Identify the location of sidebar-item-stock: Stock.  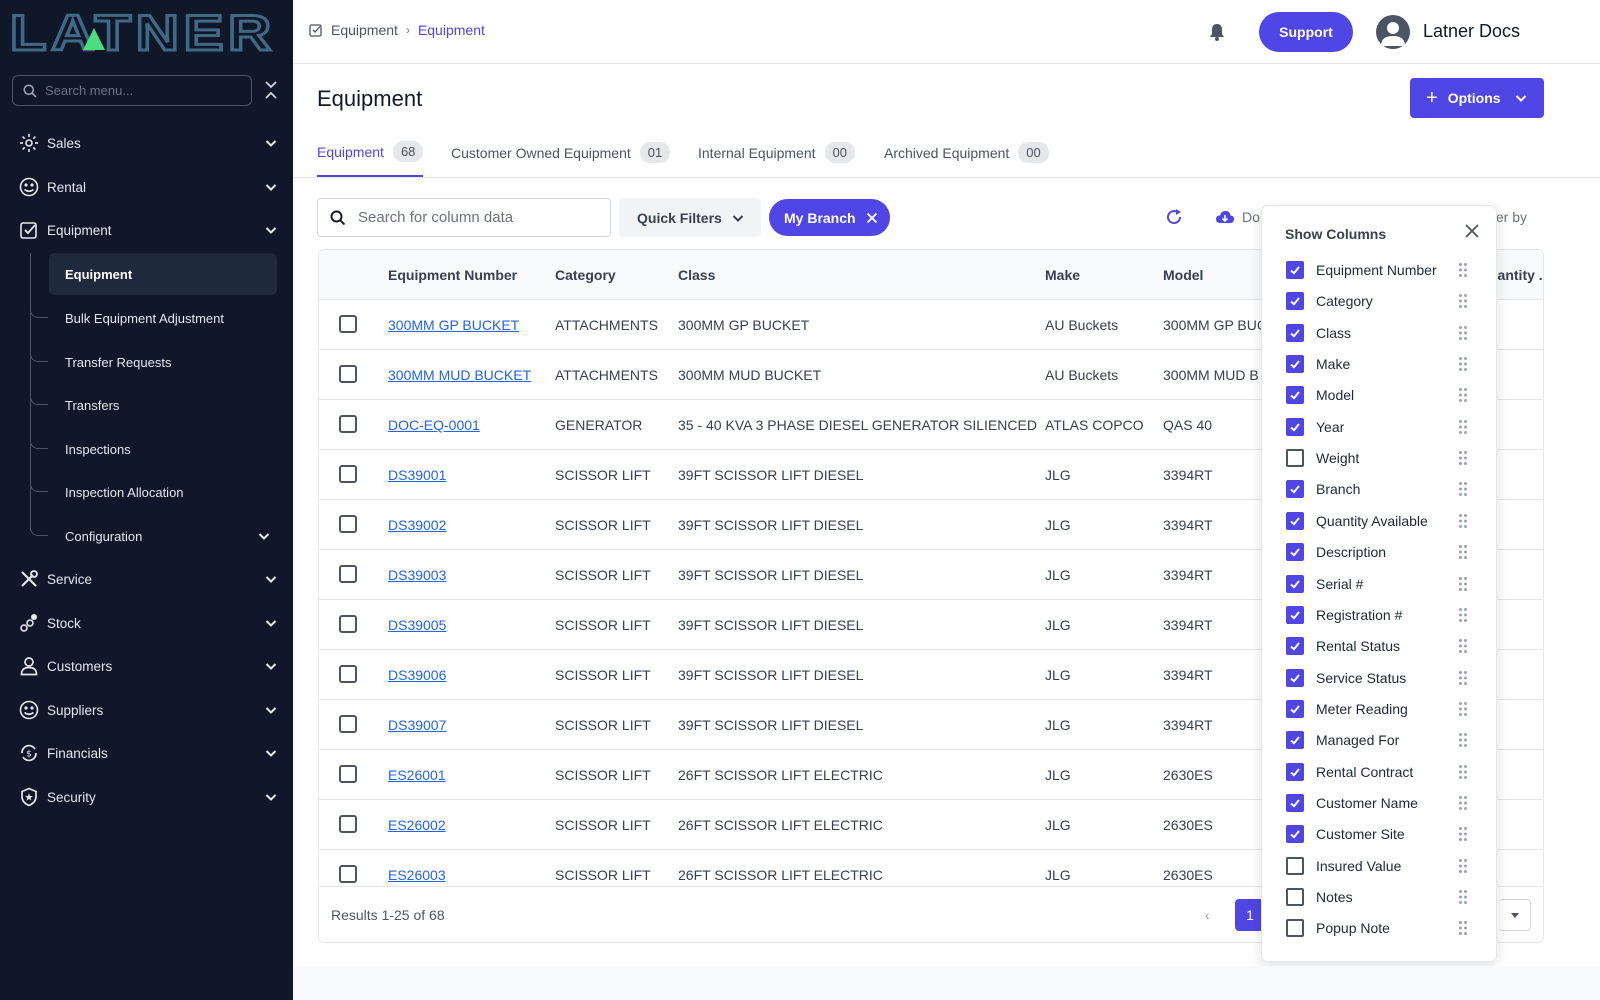
(146, 623).